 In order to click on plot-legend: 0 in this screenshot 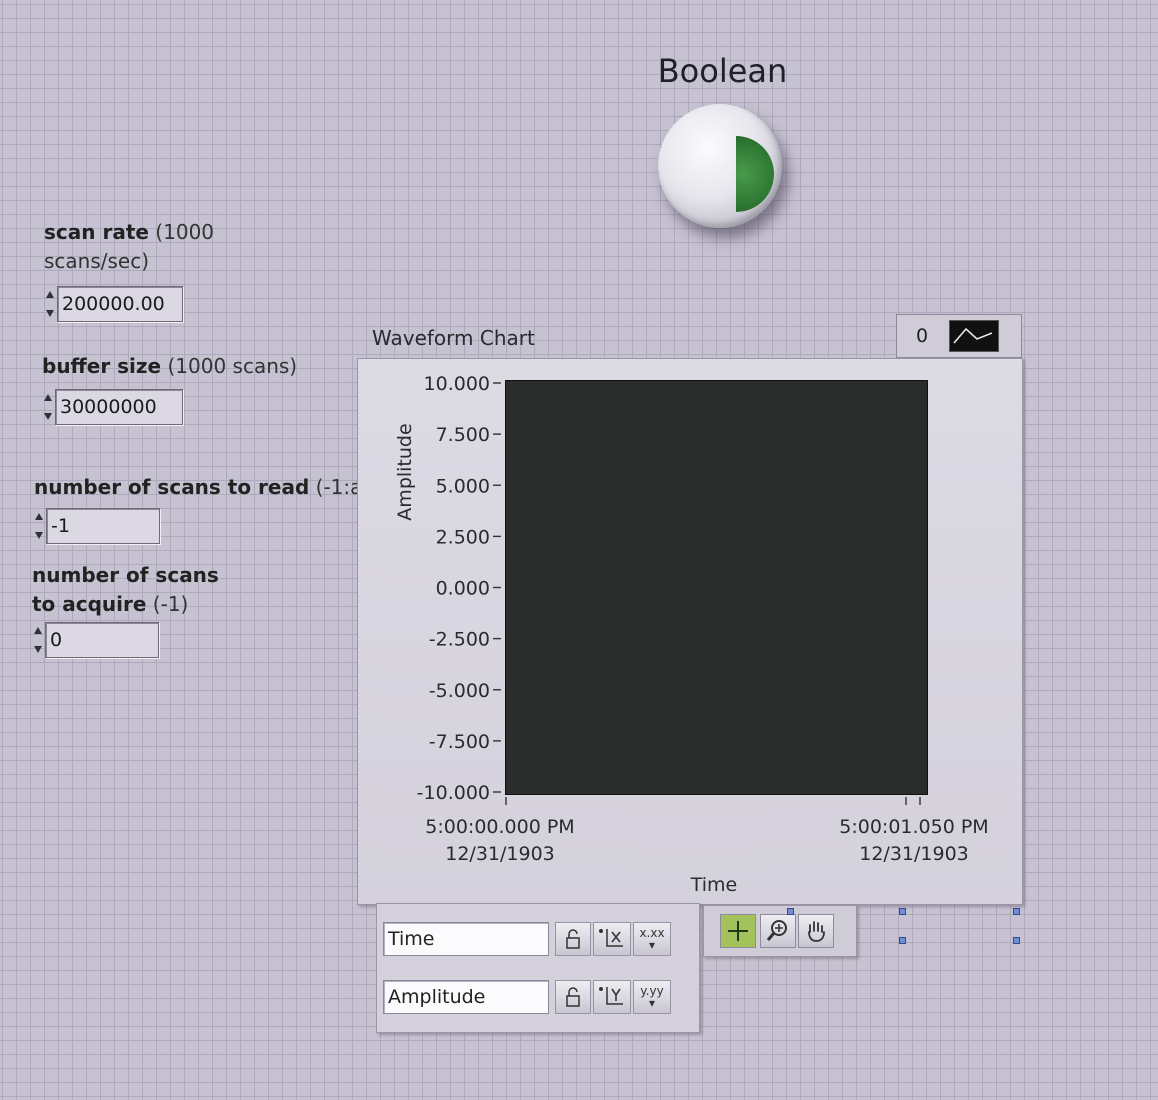, I will do `click(959, 336)`.